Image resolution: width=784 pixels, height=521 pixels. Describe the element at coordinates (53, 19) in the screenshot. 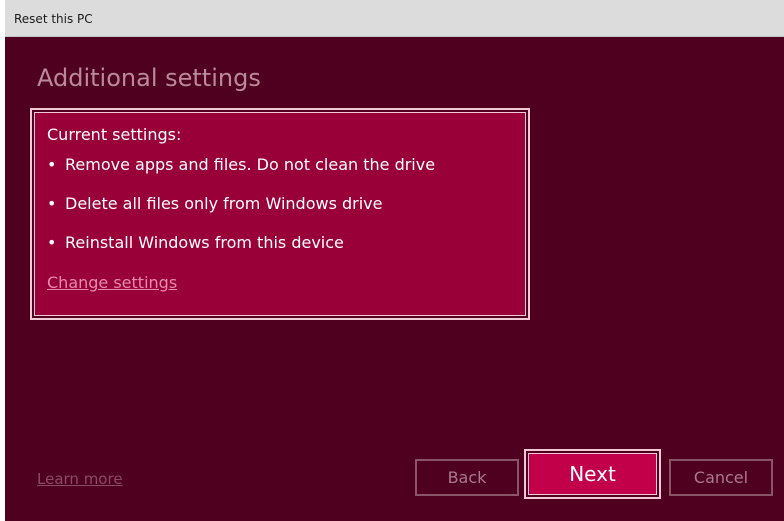

I see `window-title: Reset this PC` at that location.